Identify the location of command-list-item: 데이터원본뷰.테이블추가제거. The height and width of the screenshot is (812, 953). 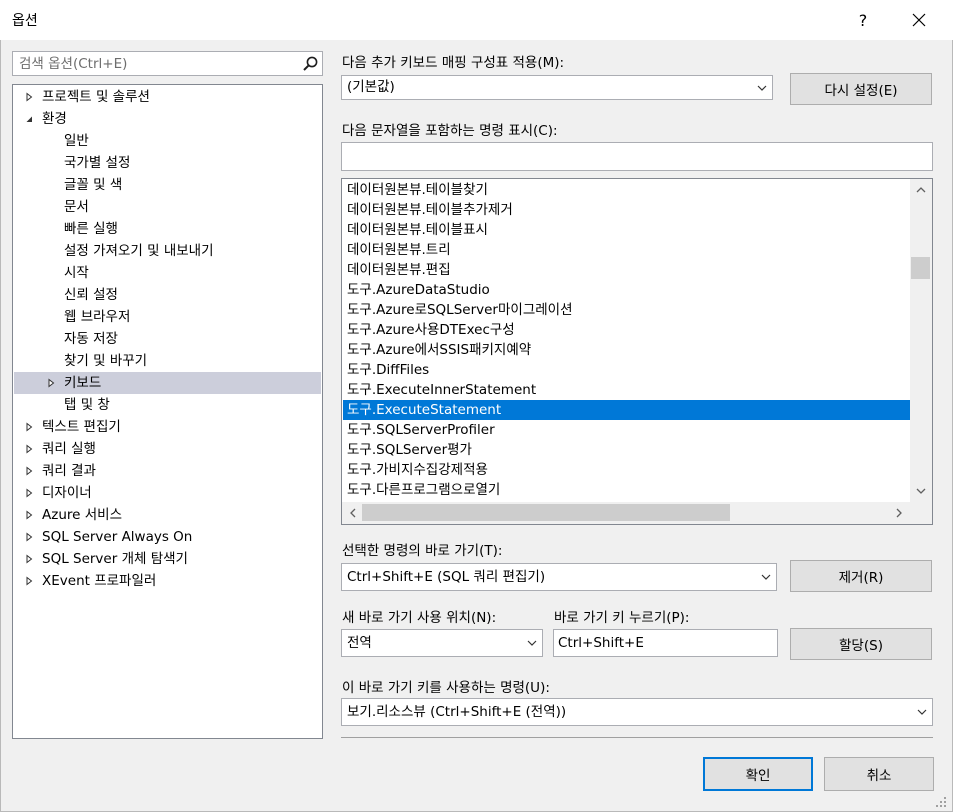
(626, 210).